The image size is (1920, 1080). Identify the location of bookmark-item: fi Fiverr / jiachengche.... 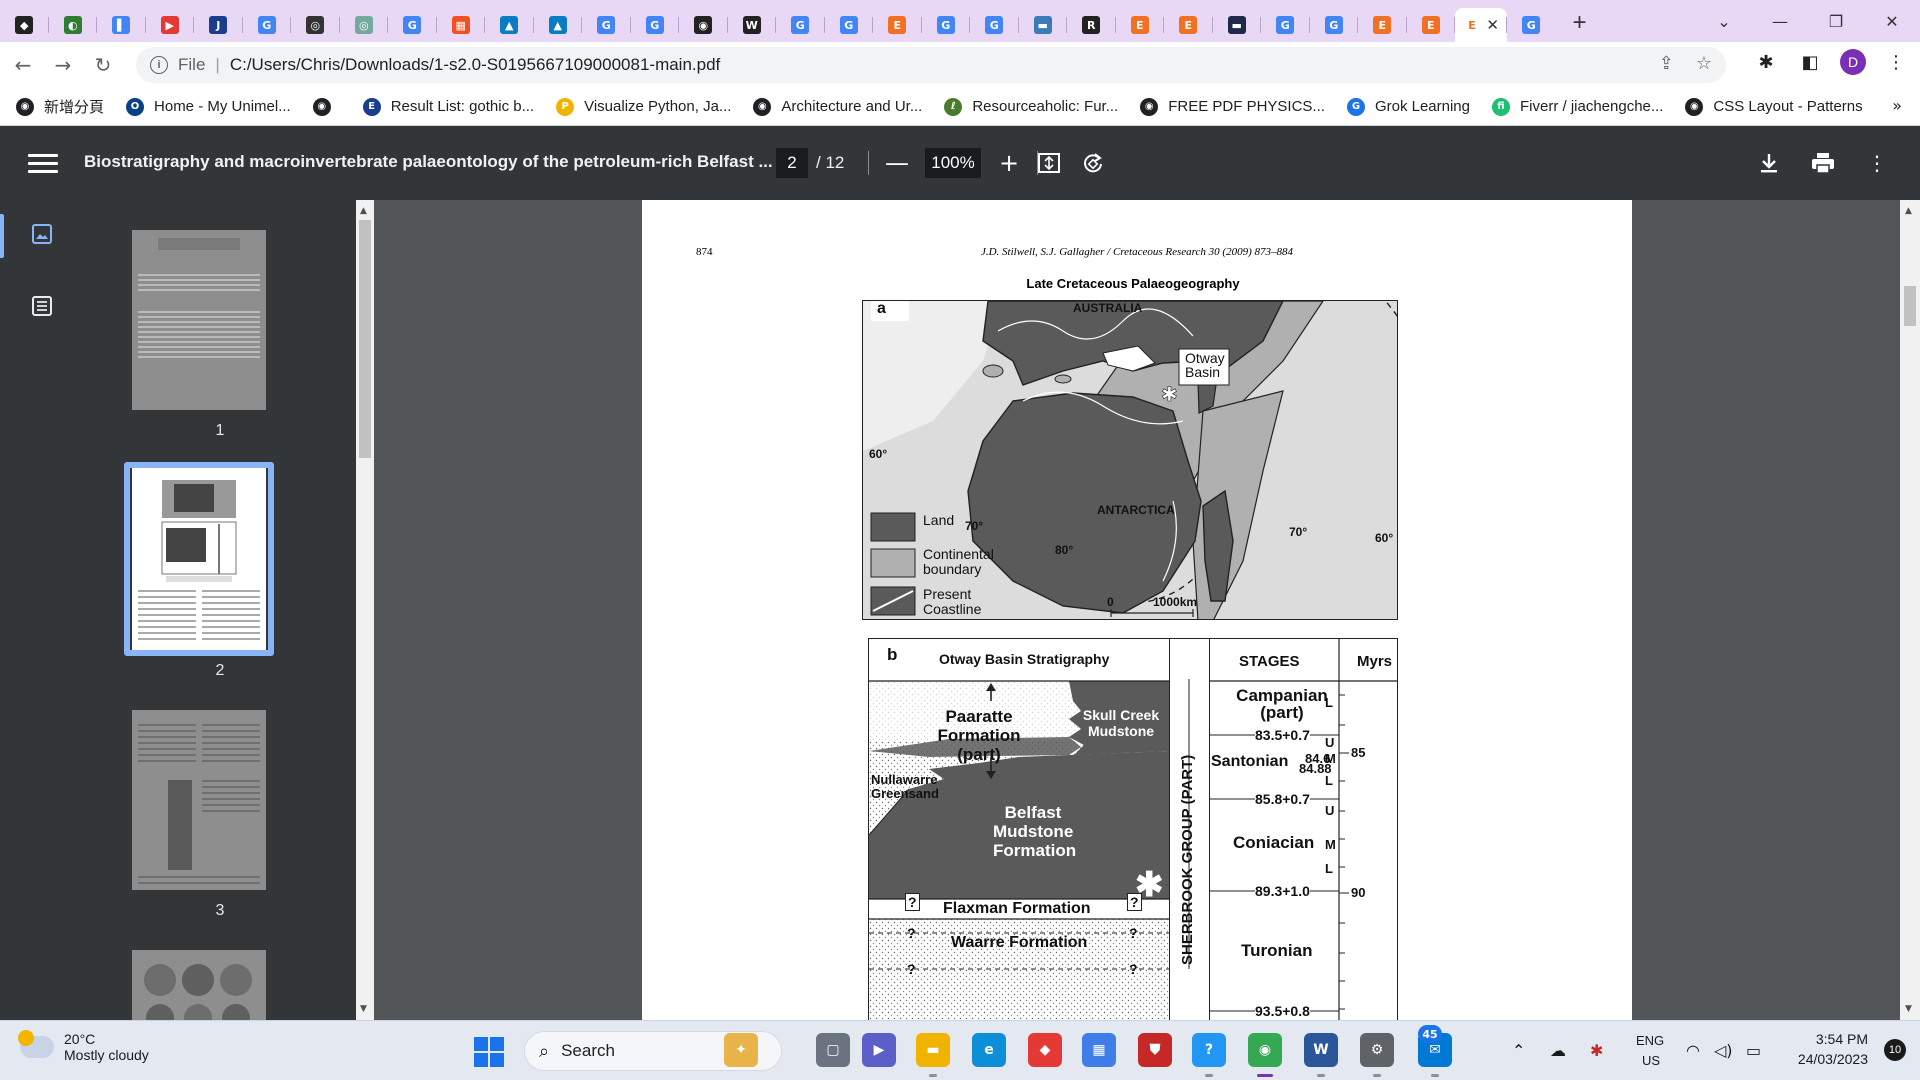
(1577, 107).